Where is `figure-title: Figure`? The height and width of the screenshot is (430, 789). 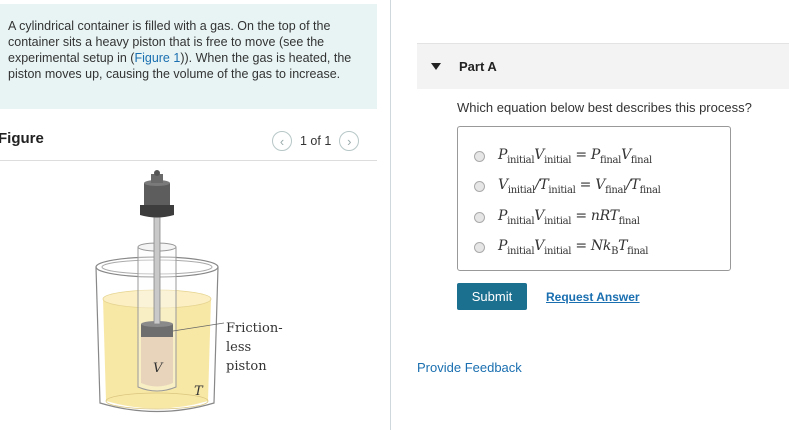
figure-title: Figure is located at coordinates (22, 138).